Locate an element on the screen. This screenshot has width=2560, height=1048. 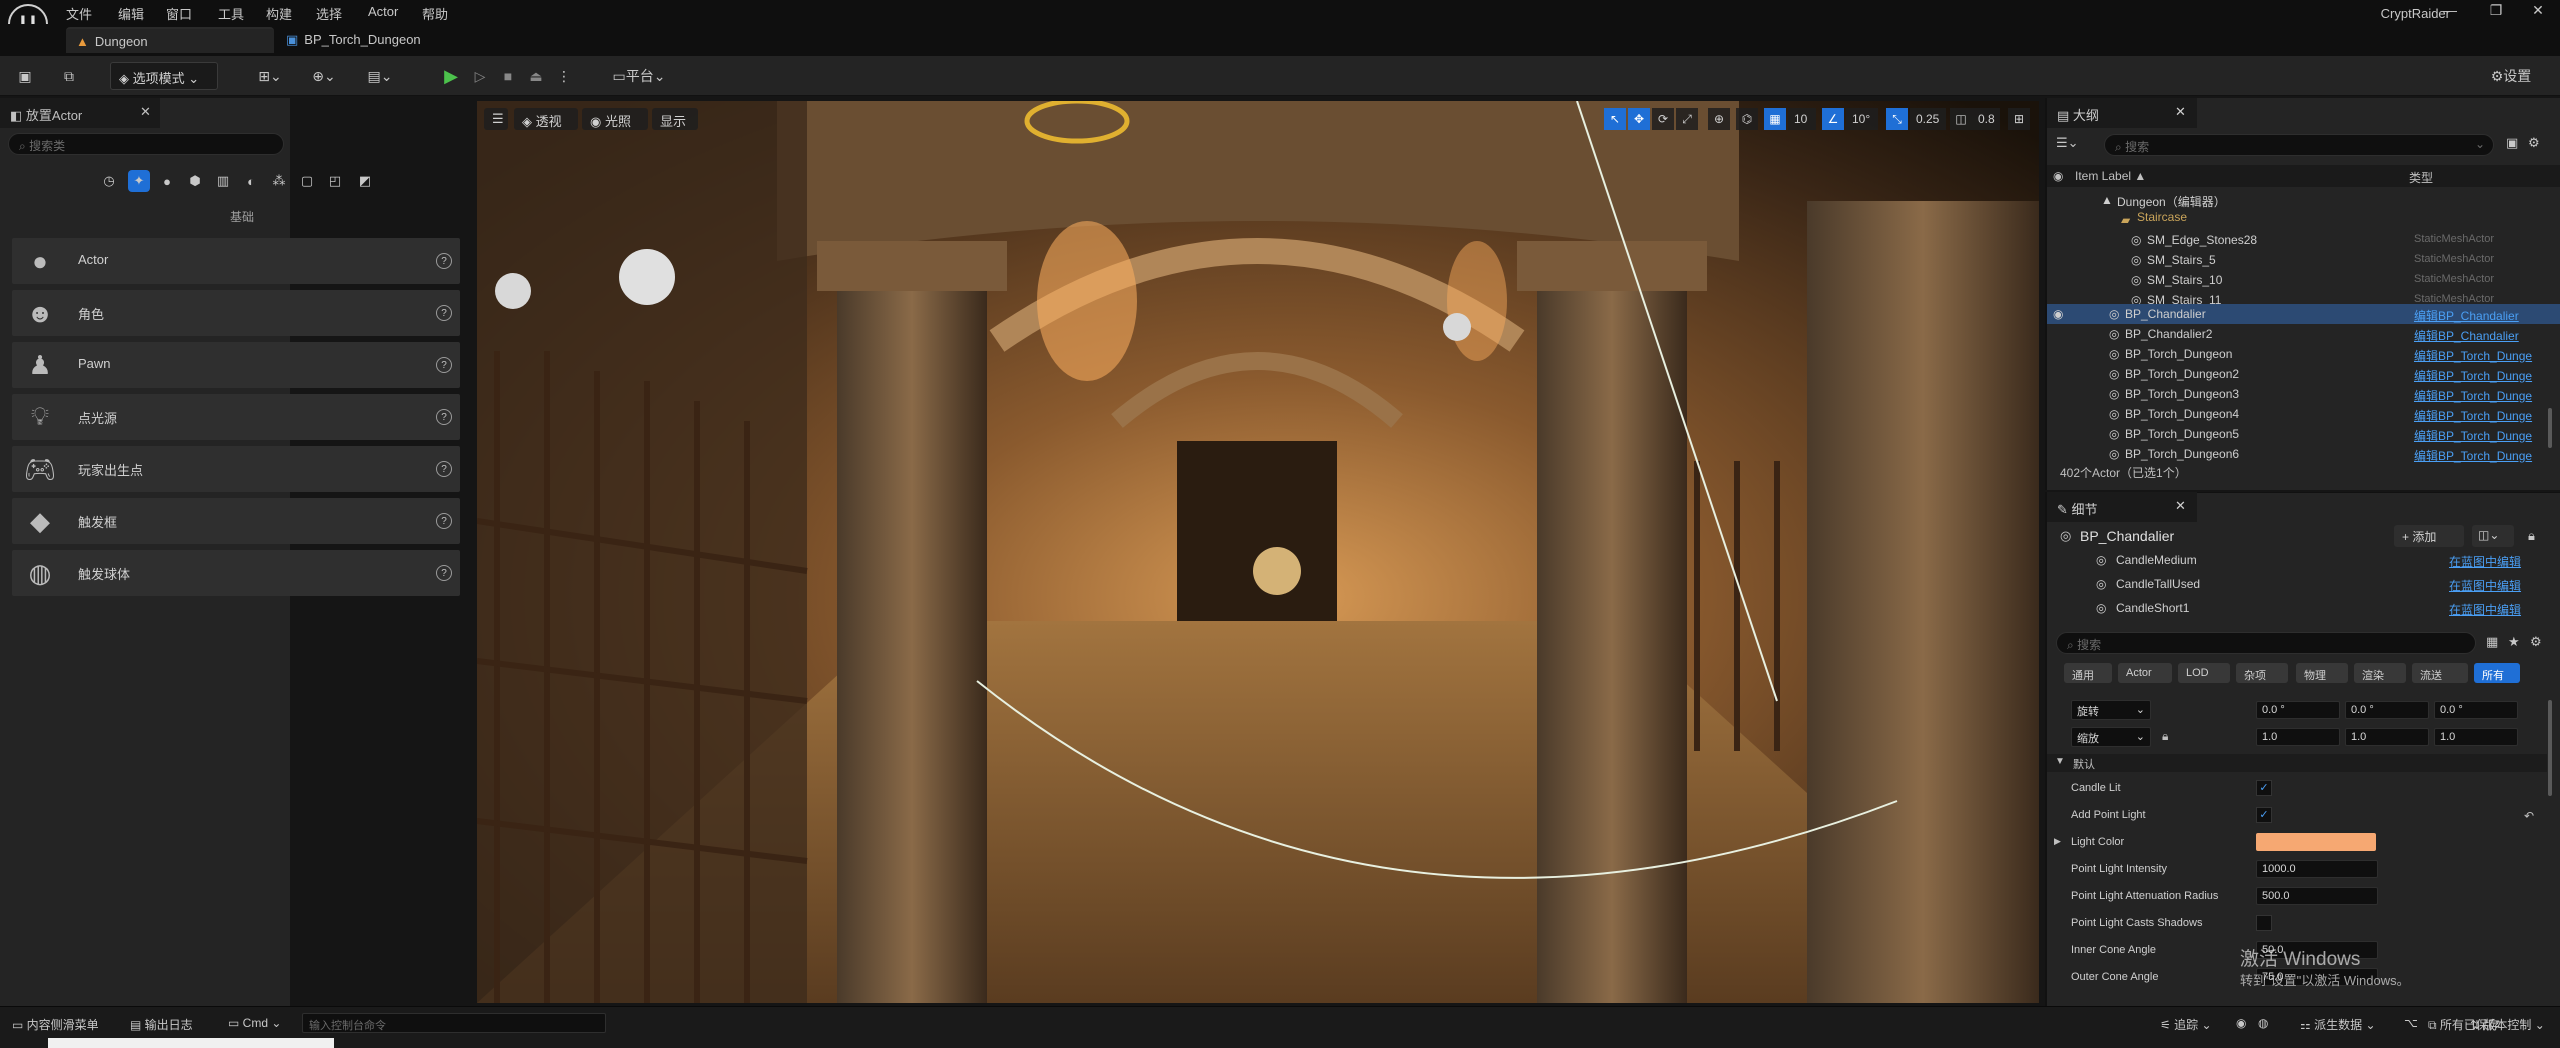
tab-bp-torch: ▣ BP_Torch_Dungeon is located at coordinates (376, 40).